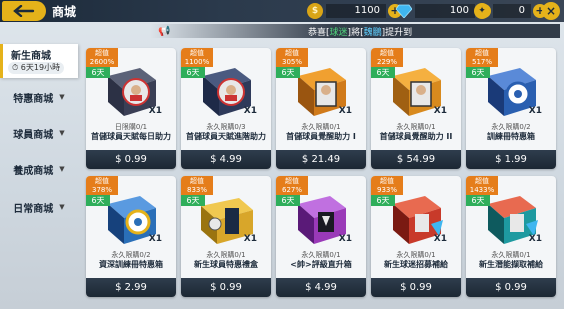  I want to click on product-card: 超值 517% 6天 X1 永久限購0/2 訓練冊特惠箱 $ 1.99, so click(511, 108).